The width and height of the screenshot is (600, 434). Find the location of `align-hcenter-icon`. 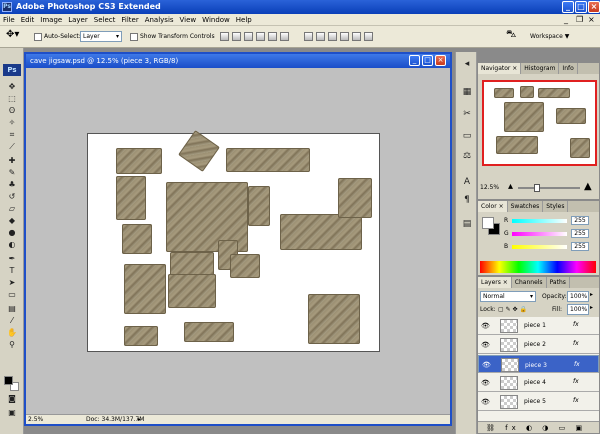

align-hcenter-icon is located at coordinates (272, 36).